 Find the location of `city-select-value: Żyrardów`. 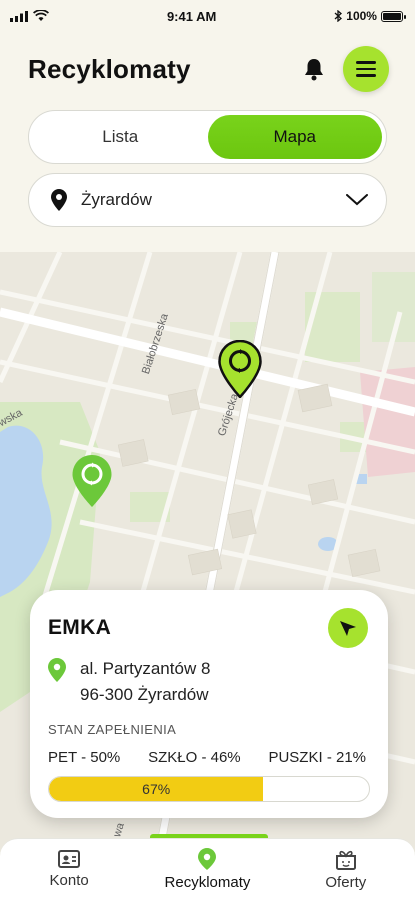

city-select-value: Żyrardów is located at coordinates (116, 199).